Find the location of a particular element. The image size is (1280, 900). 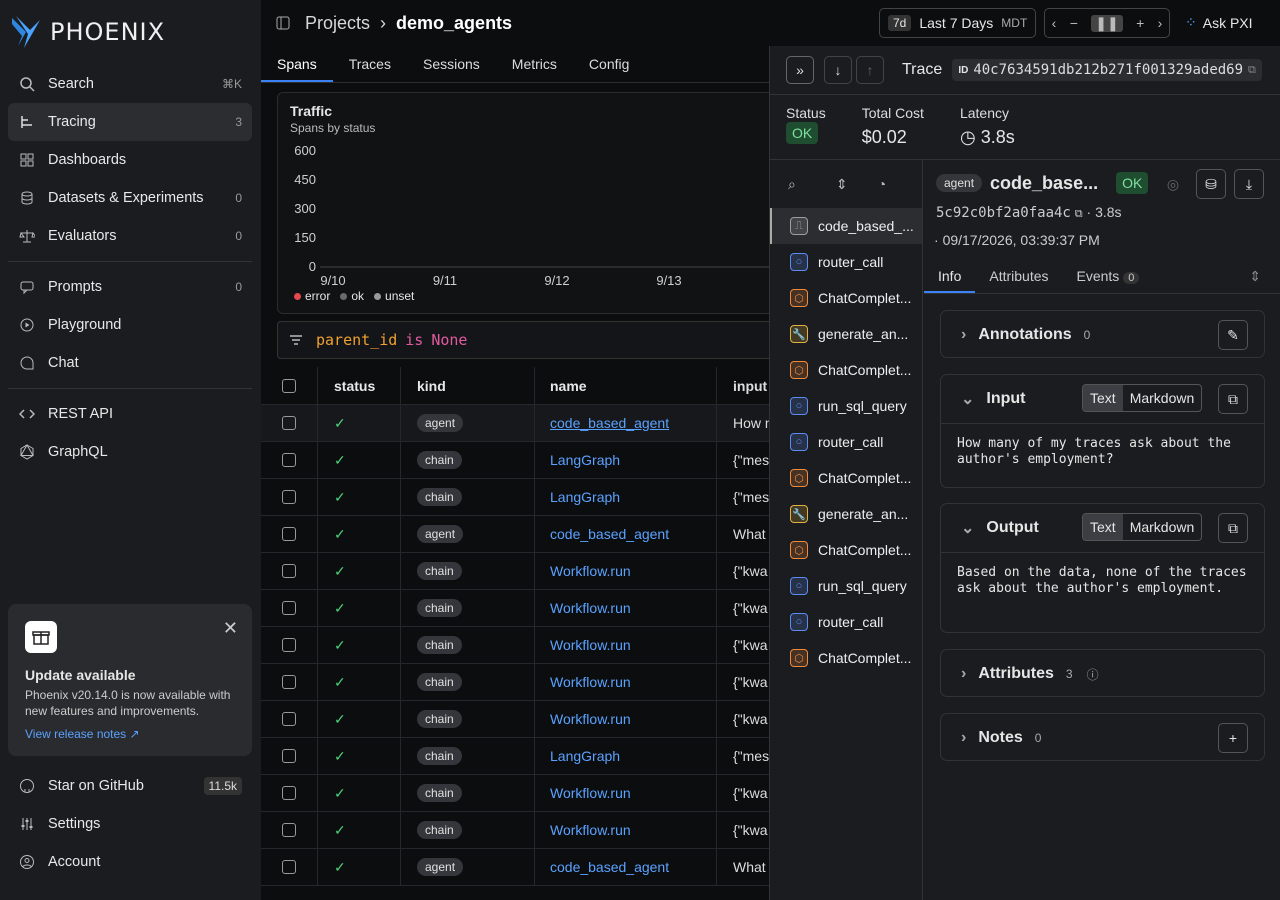

tab-attributes: Attributes is located at coordinates (1018, 276).